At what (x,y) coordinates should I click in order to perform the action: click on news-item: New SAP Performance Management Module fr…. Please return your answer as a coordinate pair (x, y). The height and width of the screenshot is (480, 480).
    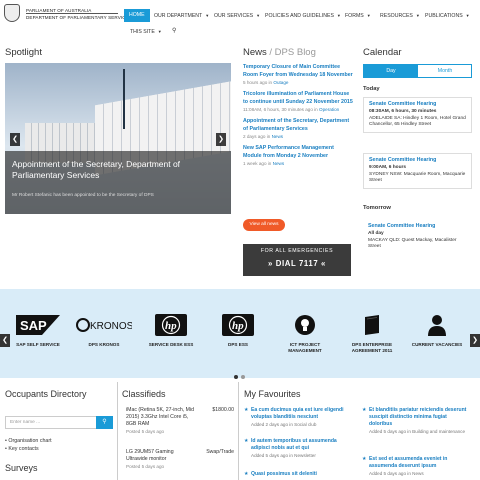
    Looking at the image, I should click on (298, 155).